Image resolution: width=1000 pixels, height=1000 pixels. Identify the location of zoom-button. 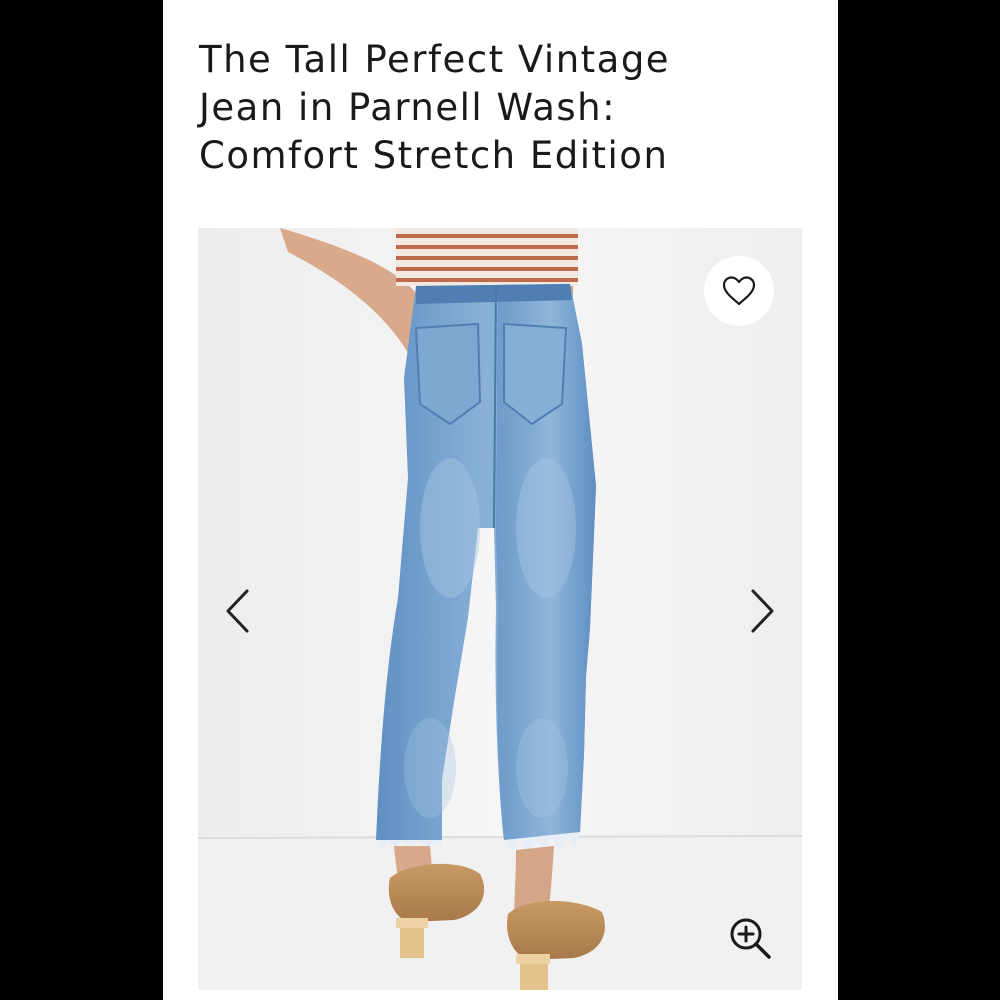
(750, 938).